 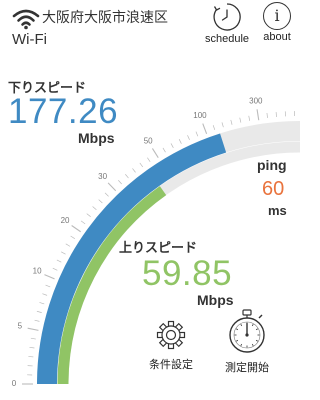 What do you see at coordinates (37, 271) in the screenshot?
I see `gauge-scale-label: 10` at bounding box center [37, 271].